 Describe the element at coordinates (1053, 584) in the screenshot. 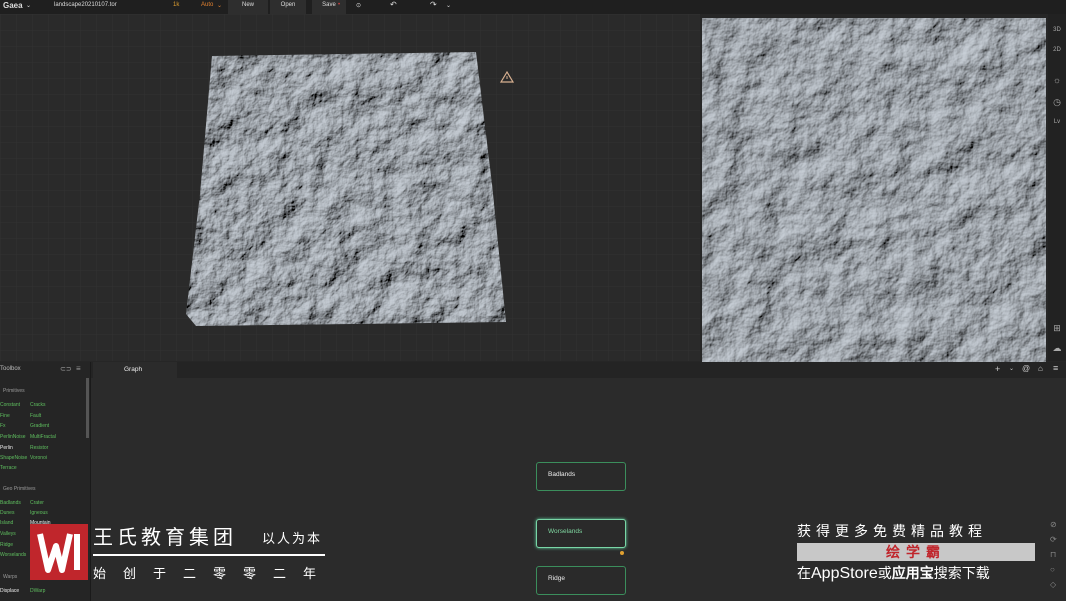

I see `side-icon-5: ◇` at that location.